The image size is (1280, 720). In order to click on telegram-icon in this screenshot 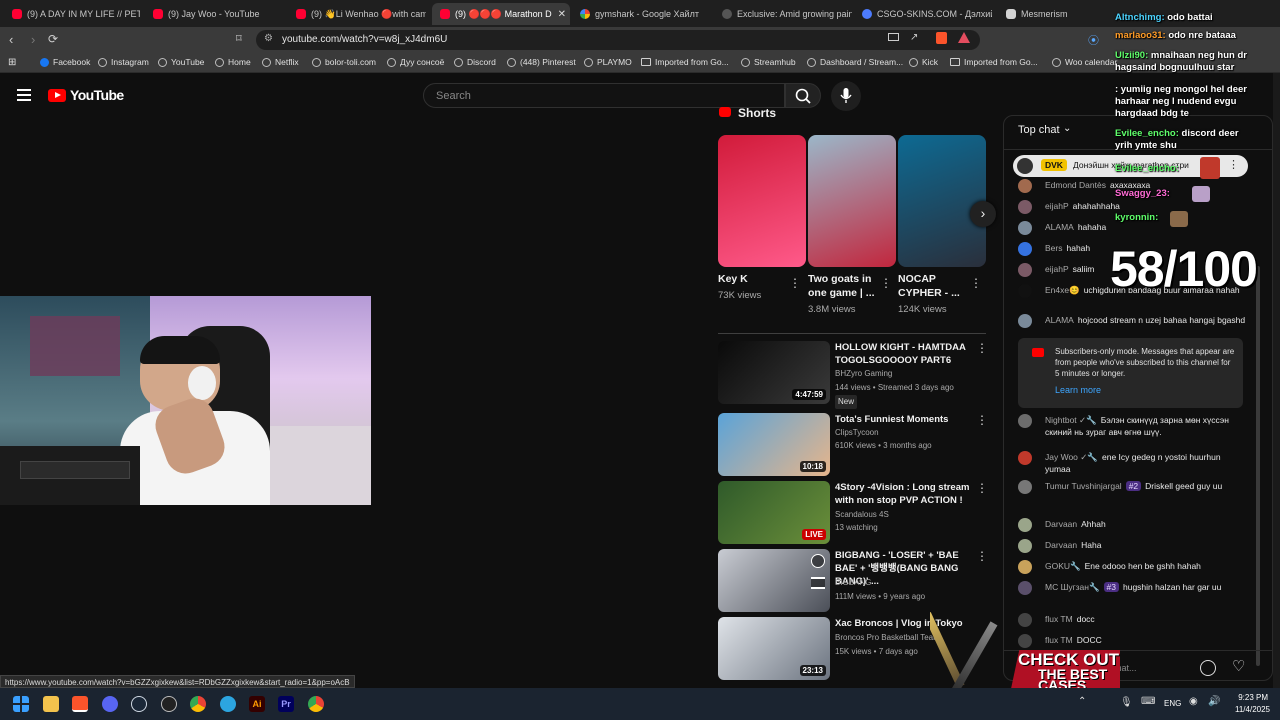, I will do `click(228, 704)`.